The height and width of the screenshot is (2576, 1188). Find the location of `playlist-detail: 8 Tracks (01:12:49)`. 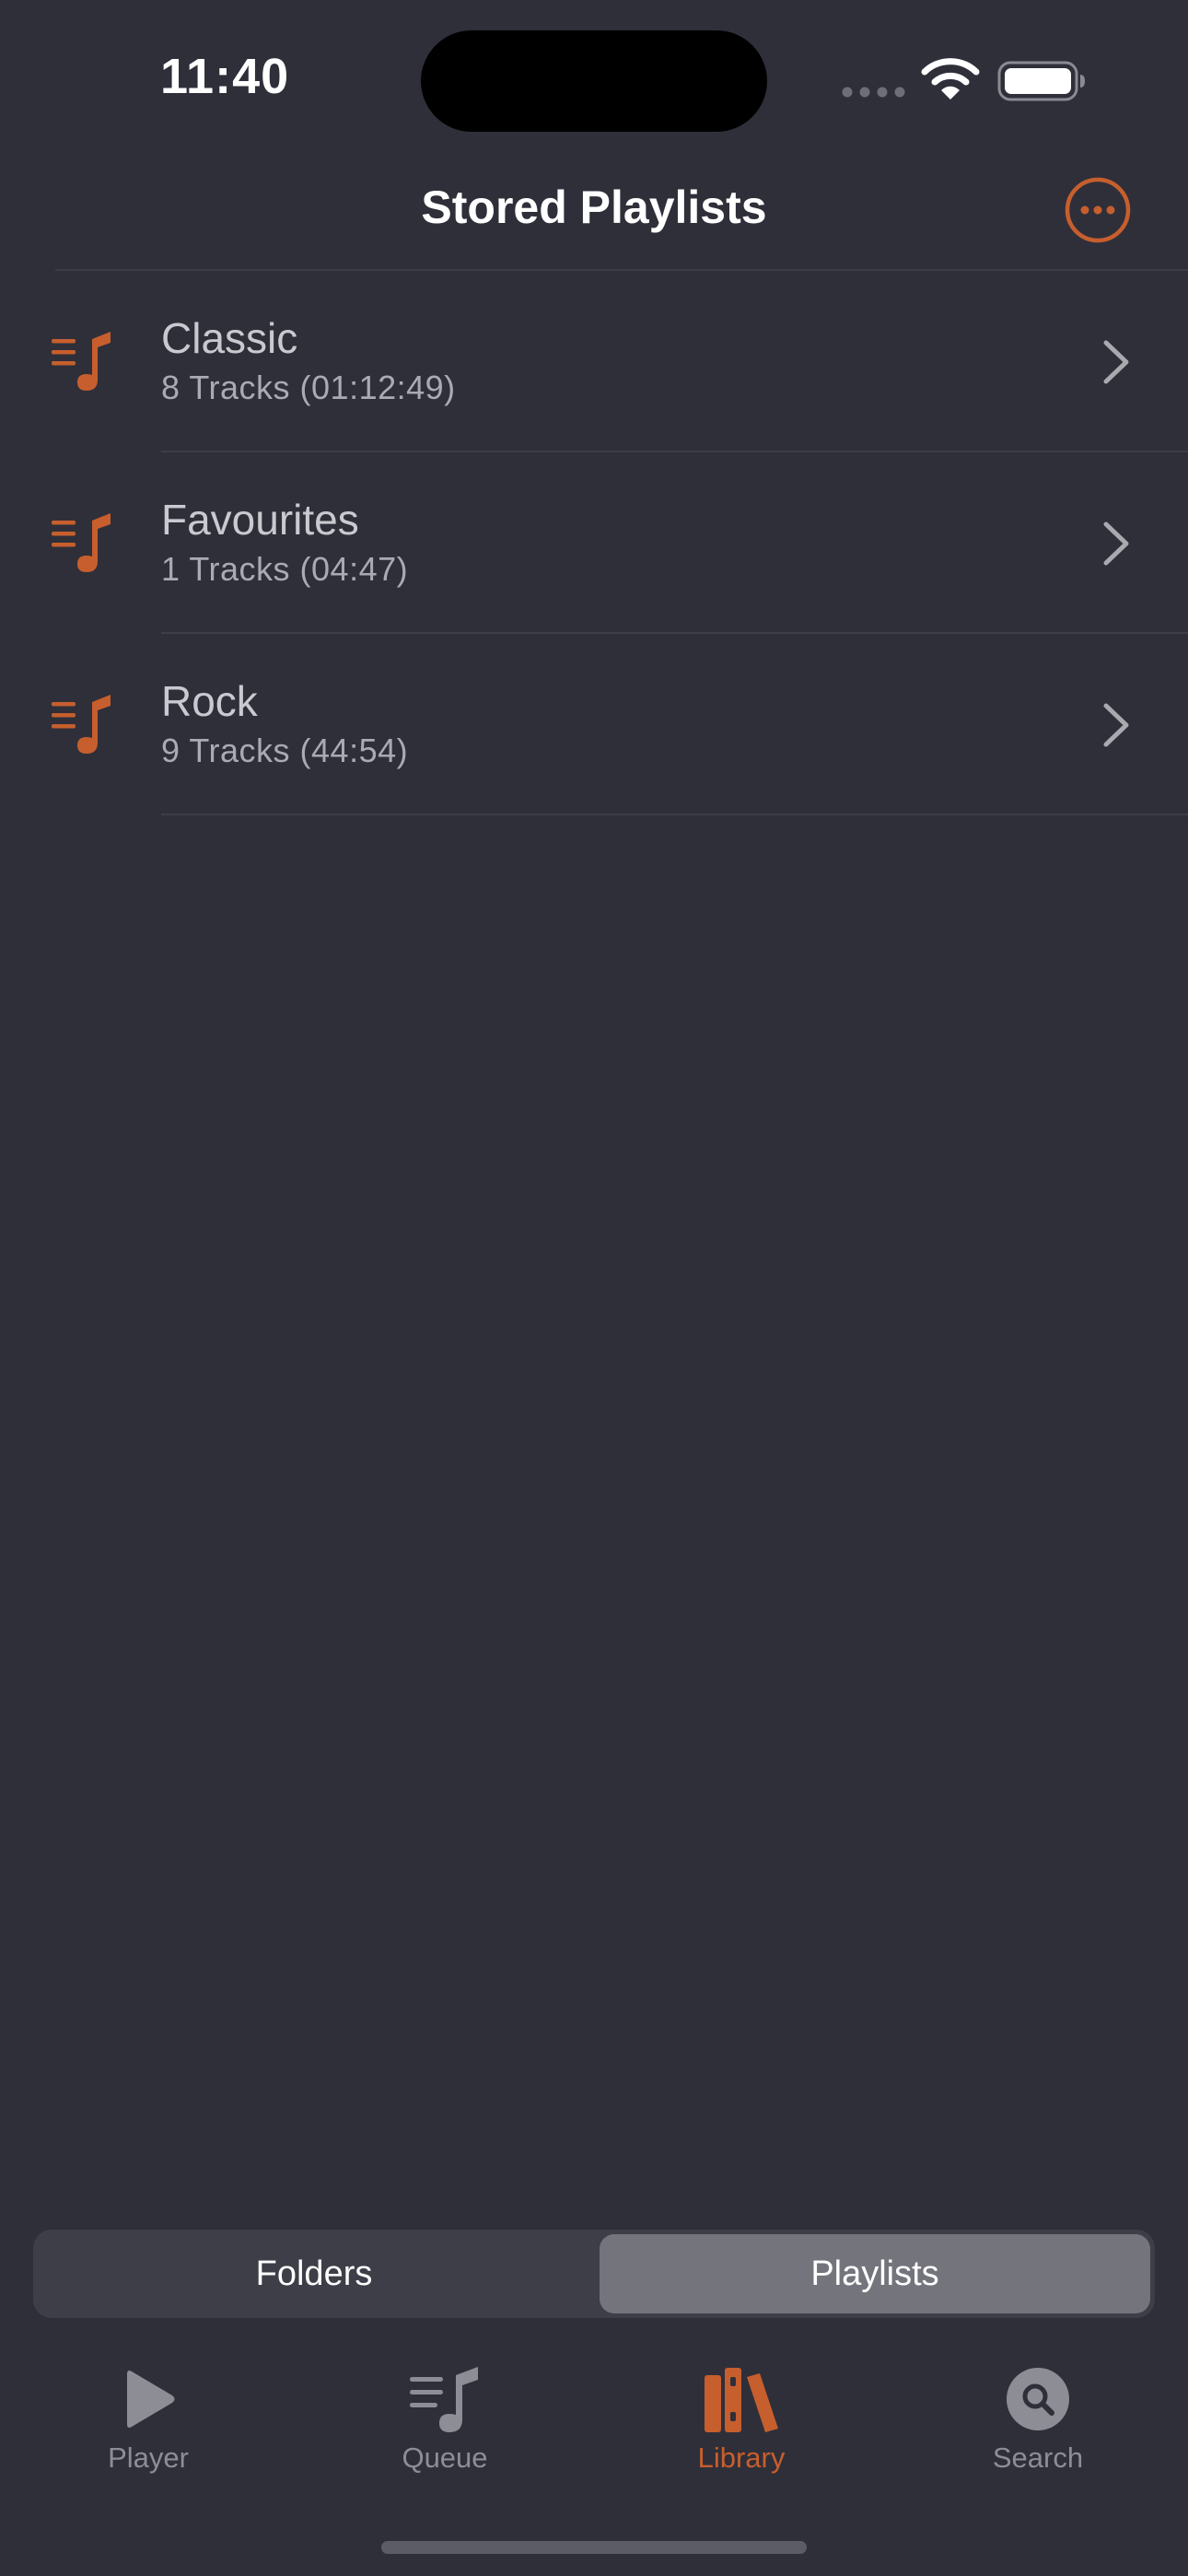

playlist-detail: 8 Tracks (01:12:49) is located at coordinates (308, 387).